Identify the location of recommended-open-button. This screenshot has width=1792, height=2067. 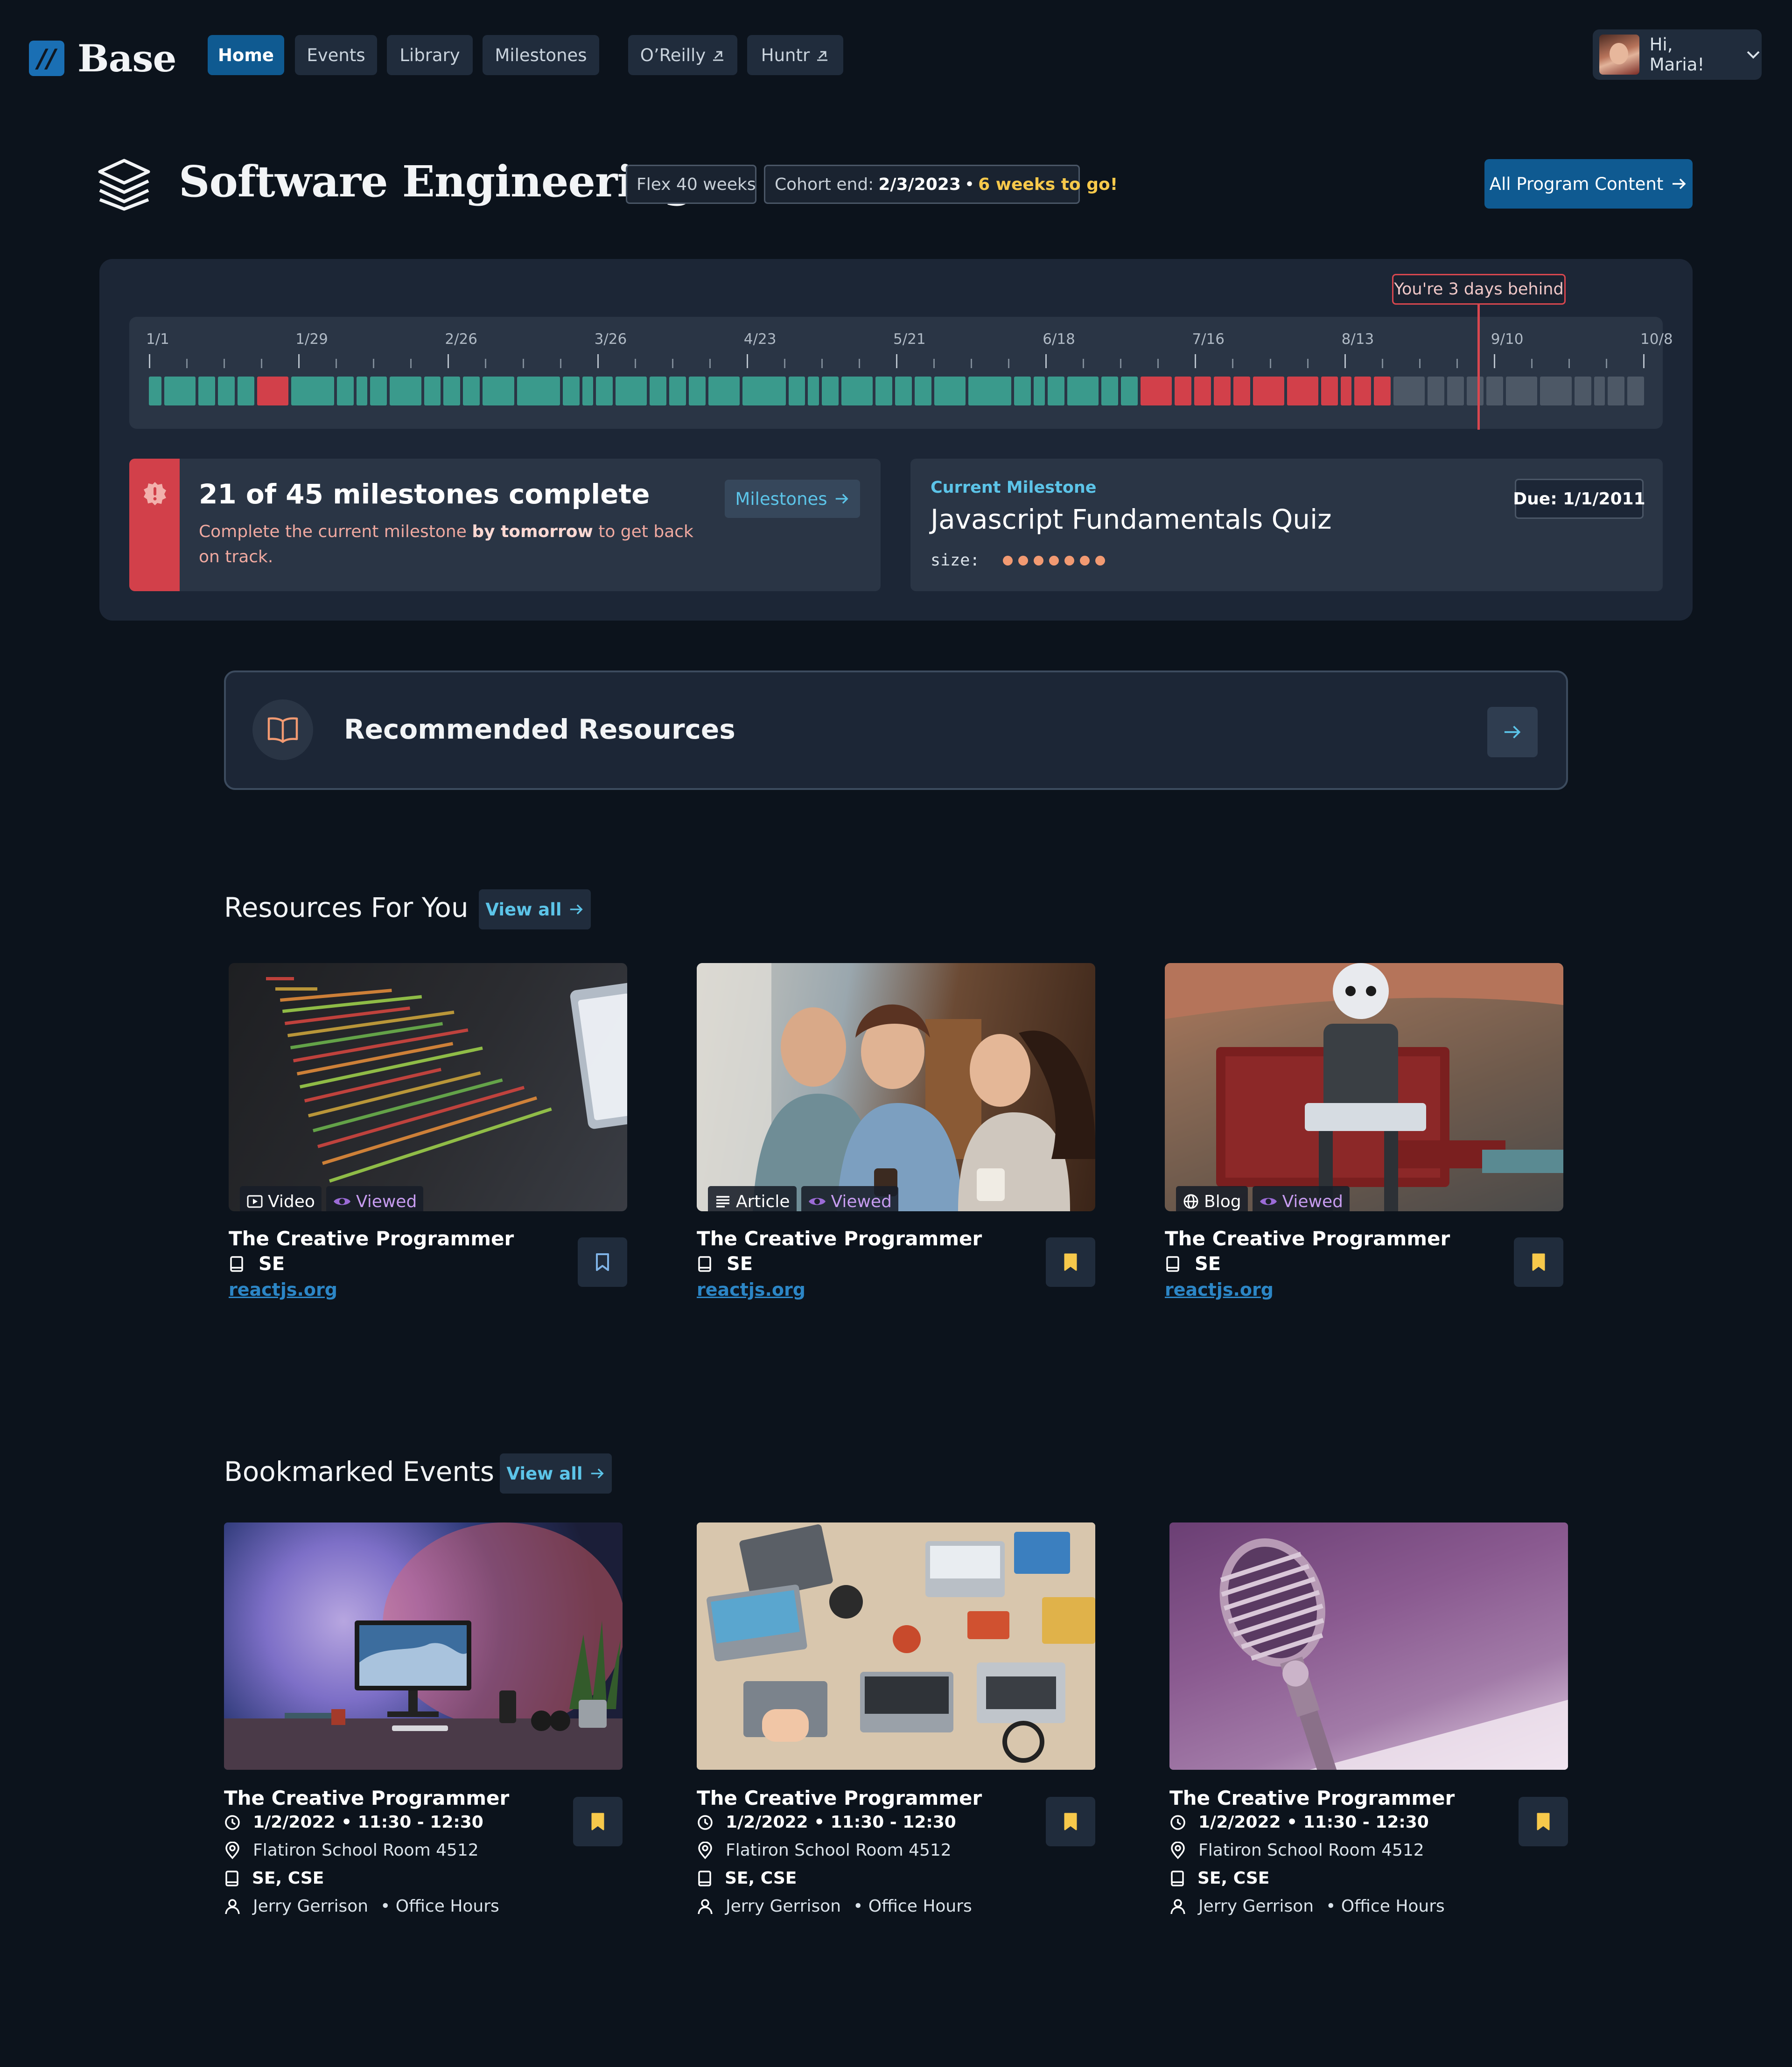
(1512, 732).